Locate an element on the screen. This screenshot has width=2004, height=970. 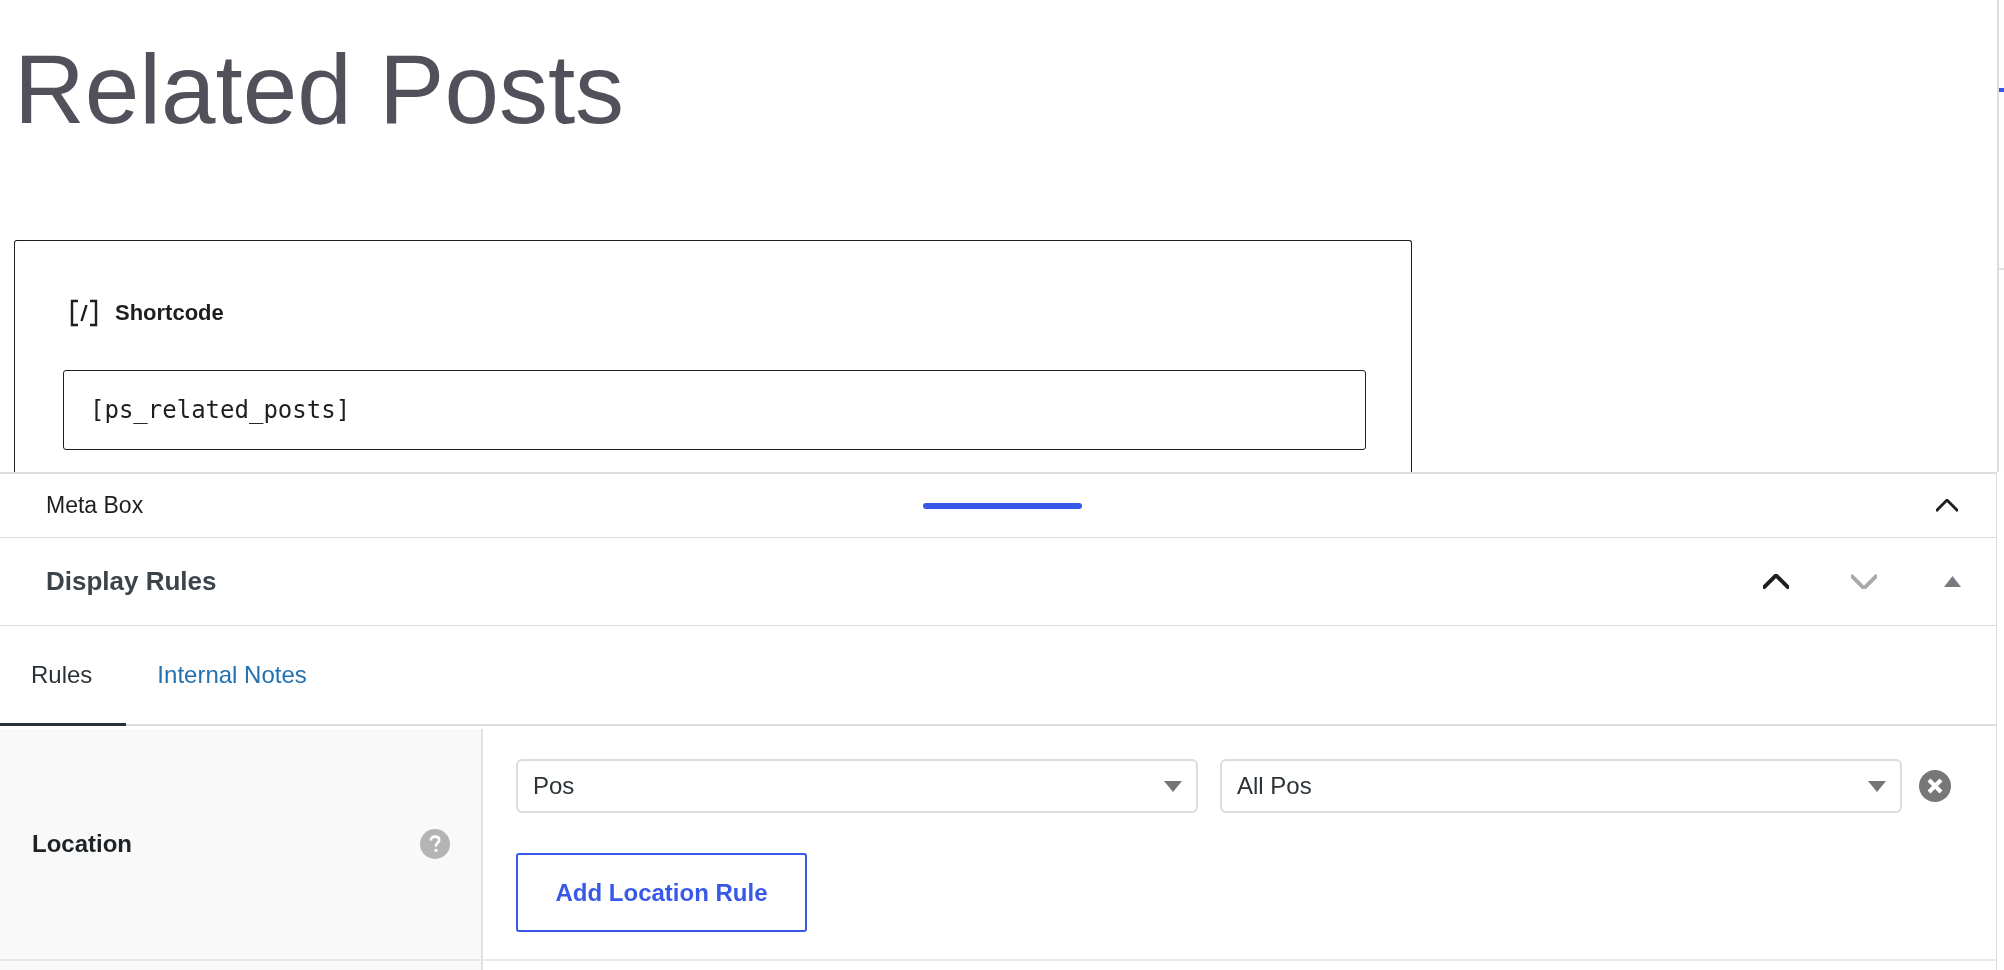
tab: Internal Notes is located at coordinates (233, 676).